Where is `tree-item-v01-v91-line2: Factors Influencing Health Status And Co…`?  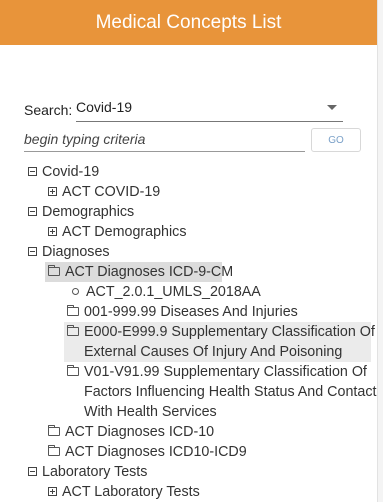
tree-item-v01-v91-line2: Factors Influencing Health Status And Co… is located at coordinates (230, 392).